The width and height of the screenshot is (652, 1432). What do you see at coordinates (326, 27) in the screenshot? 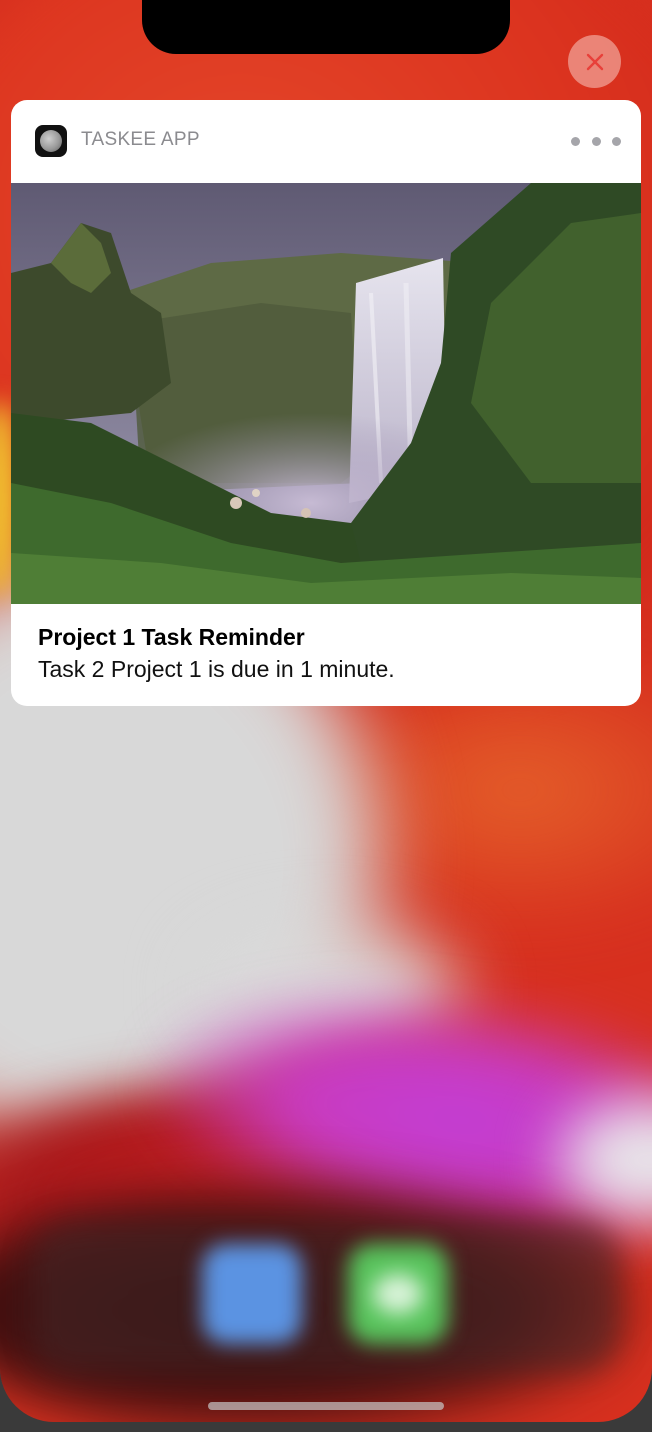
I see `device-notch` at bounding box center [326, 27].